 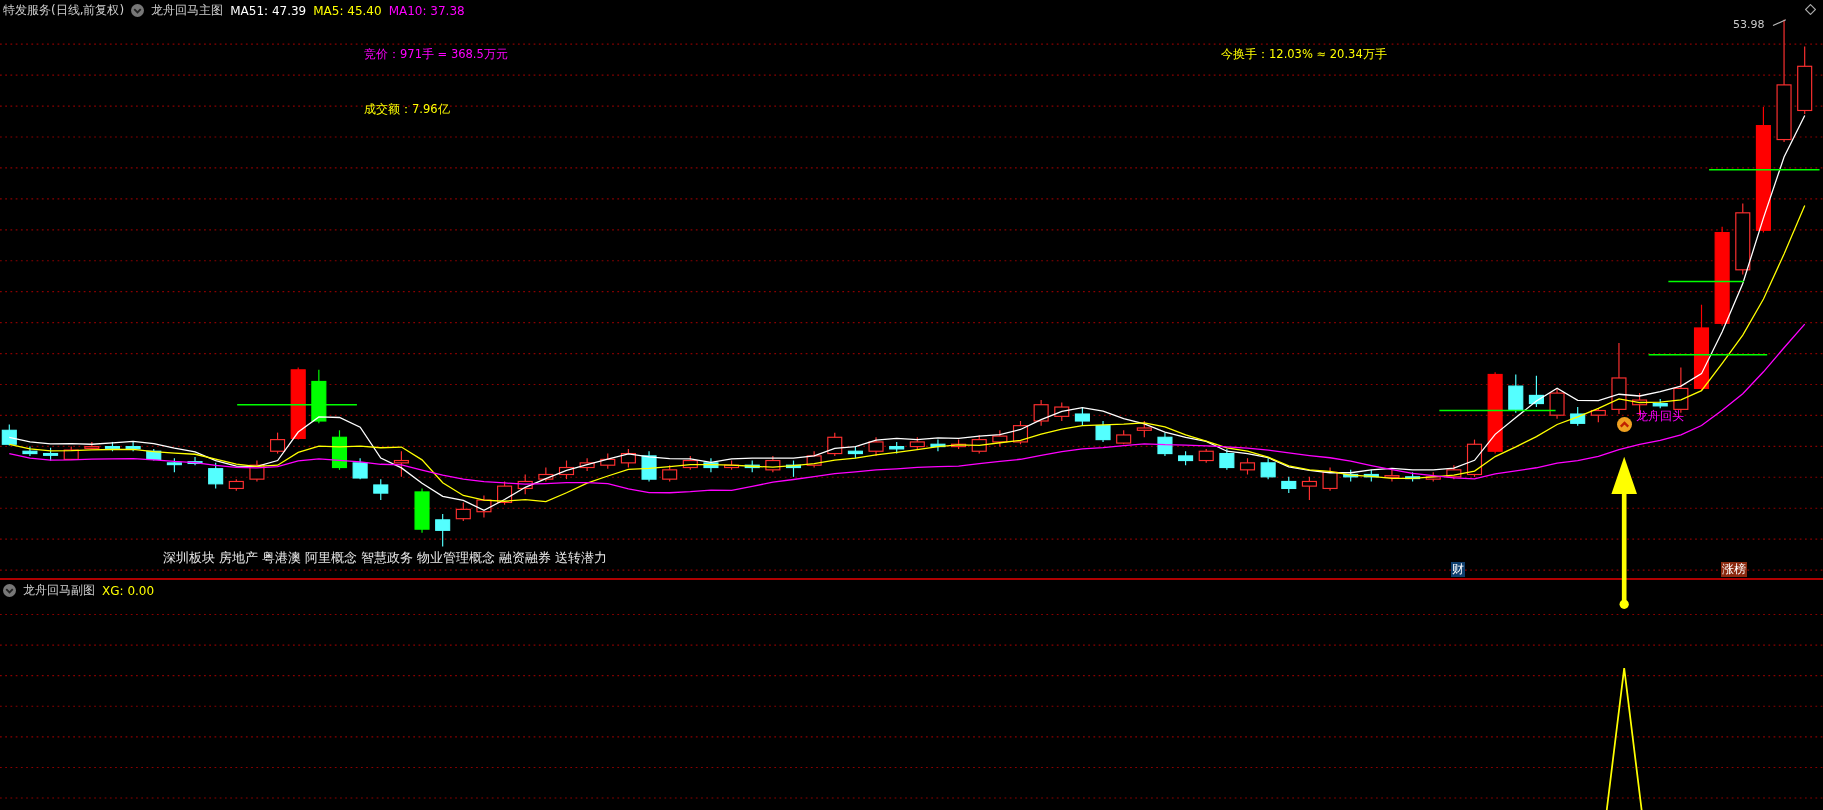 I want to click on indicator-value: MA10: 37.38, so click(x=426, y=10).